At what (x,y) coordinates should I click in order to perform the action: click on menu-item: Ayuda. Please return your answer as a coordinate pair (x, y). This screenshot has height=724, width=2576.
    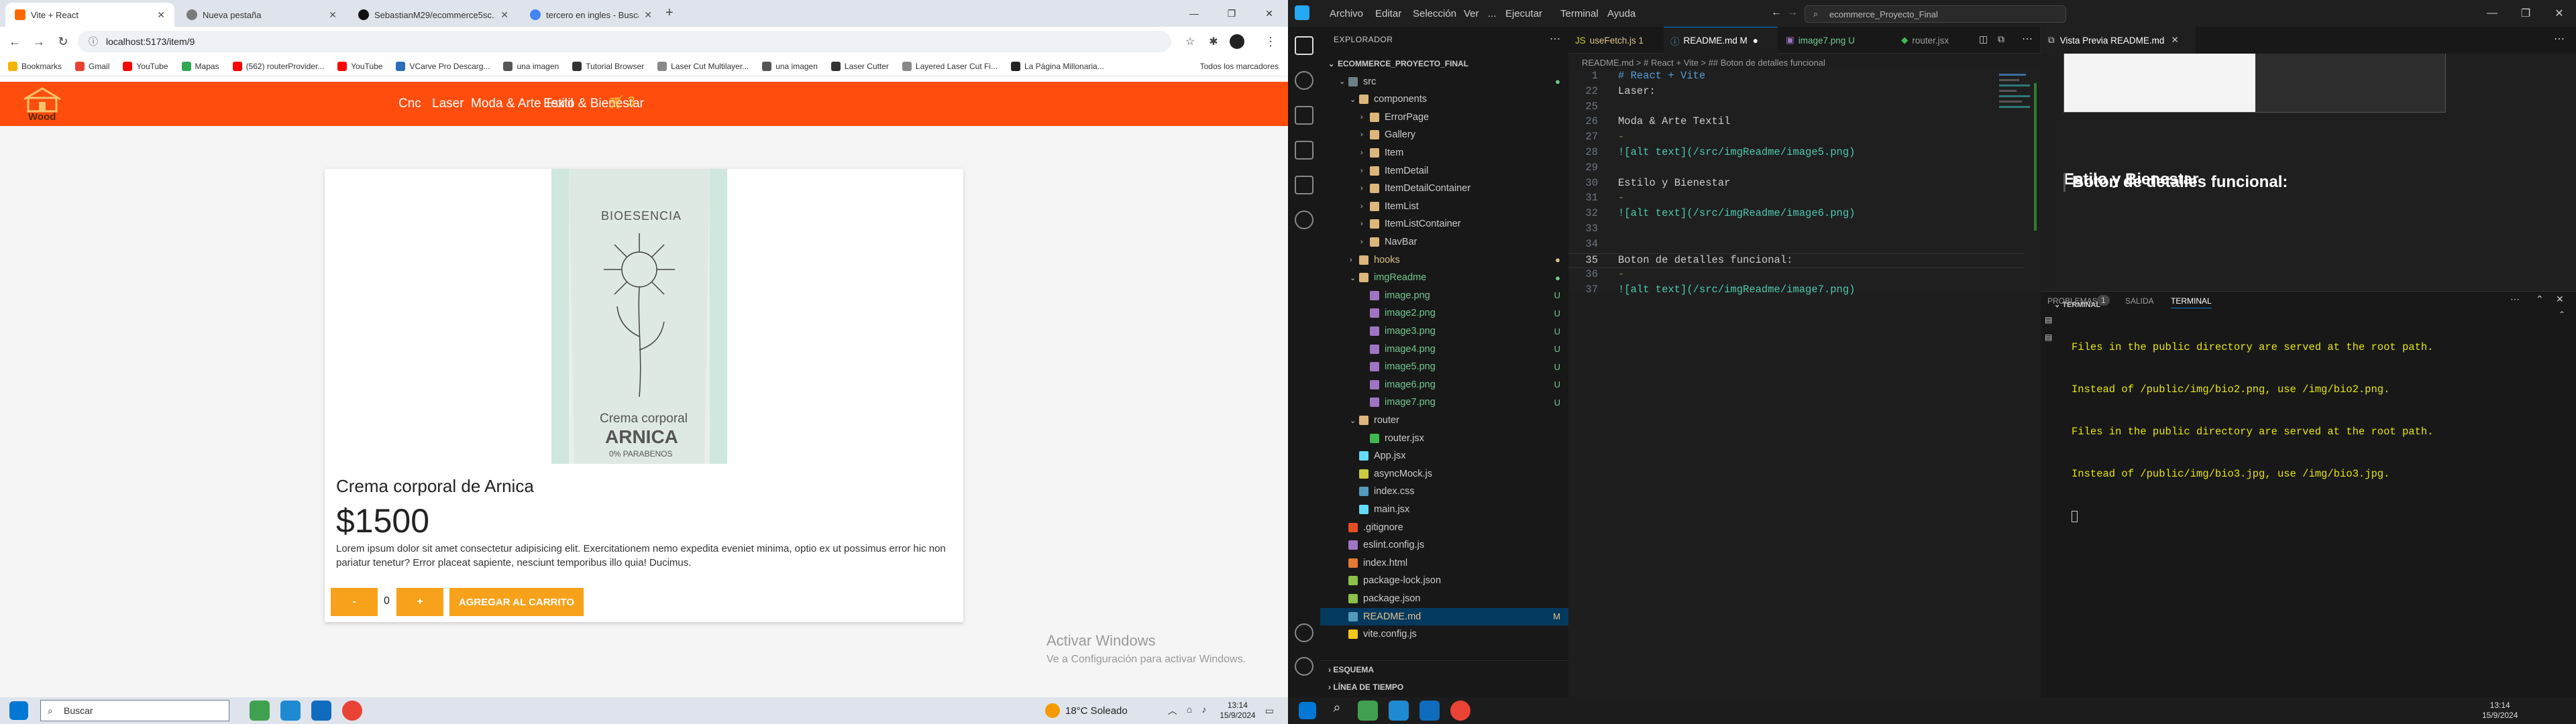
    Looking at the image, I should click on (1621, 13).